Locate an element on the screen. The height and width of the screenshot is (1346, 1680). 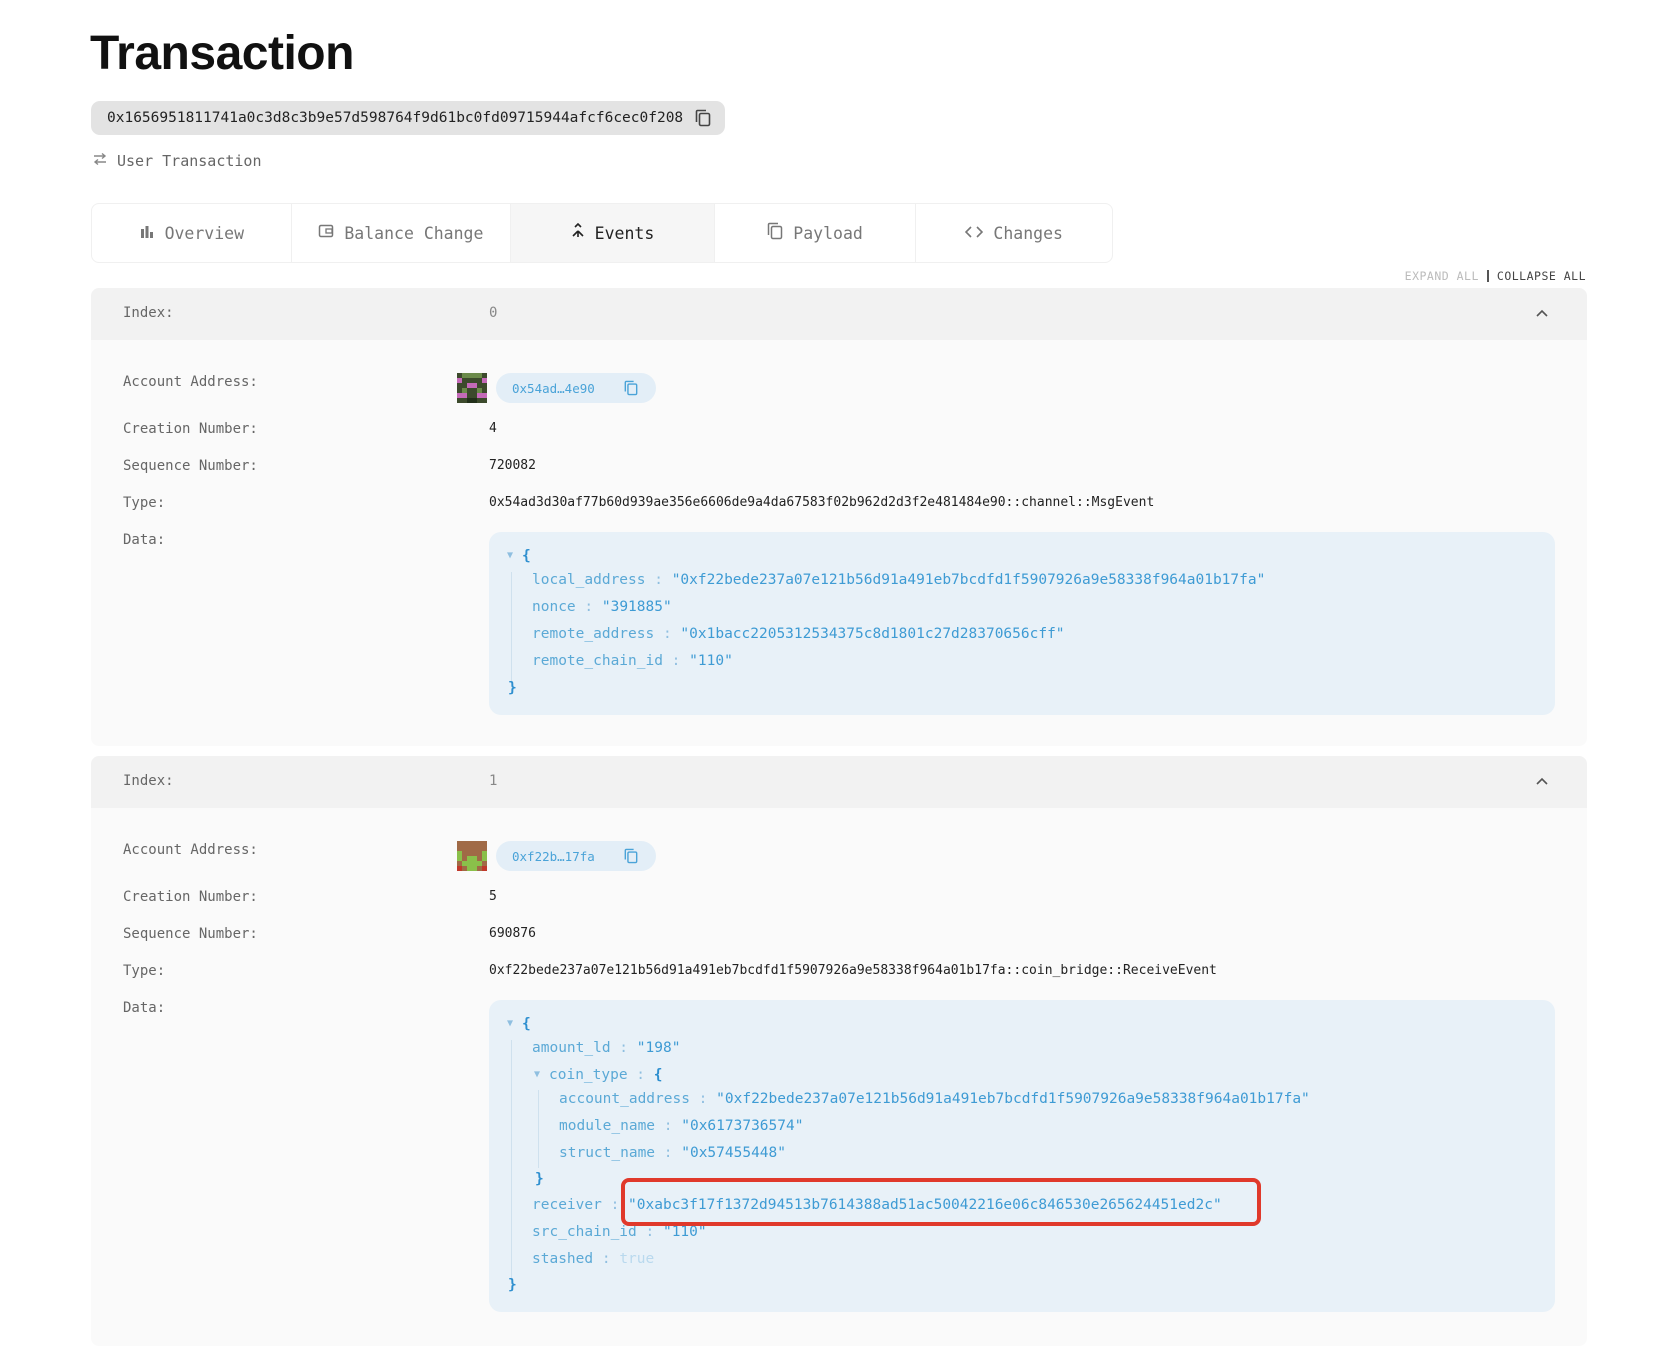
json-field: struct_name : "0x57455448" is located at coordinates (672, 1153).